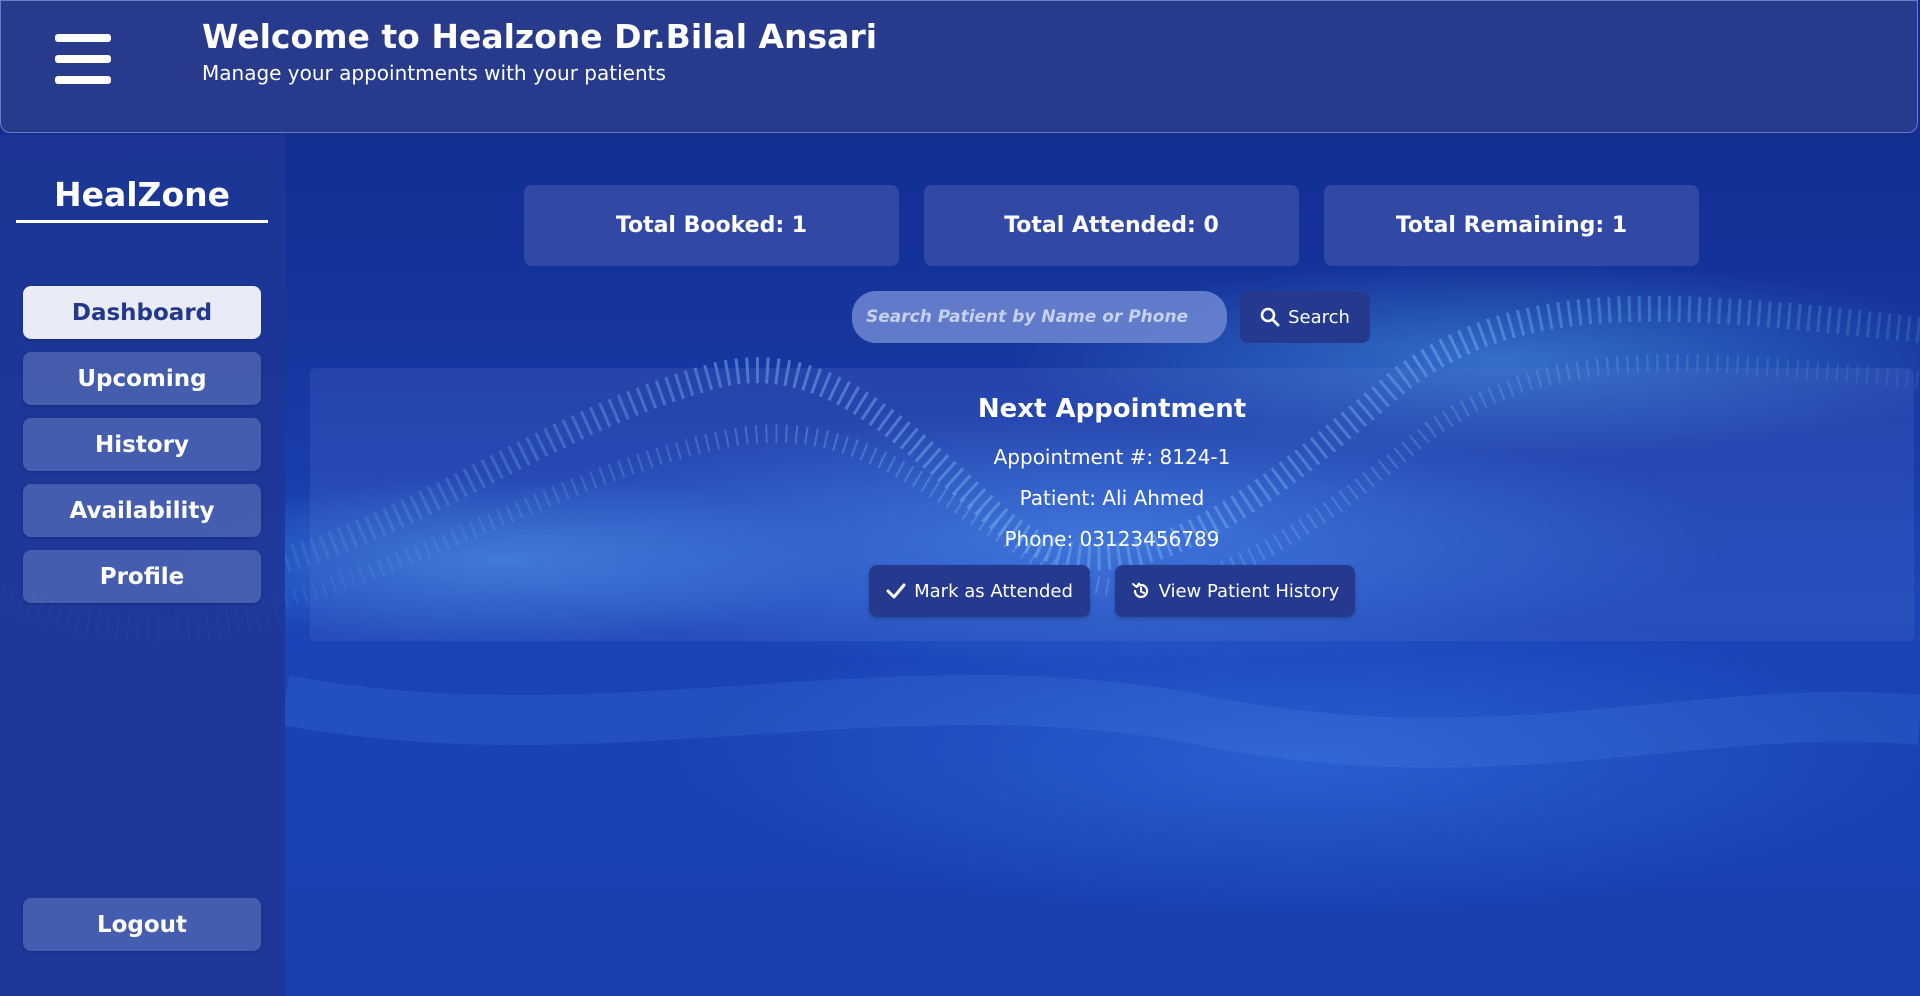  Describe the element at coordinates (142, 576) in the screenshot. I see `sidebar-item-profile: Profile` at that location.